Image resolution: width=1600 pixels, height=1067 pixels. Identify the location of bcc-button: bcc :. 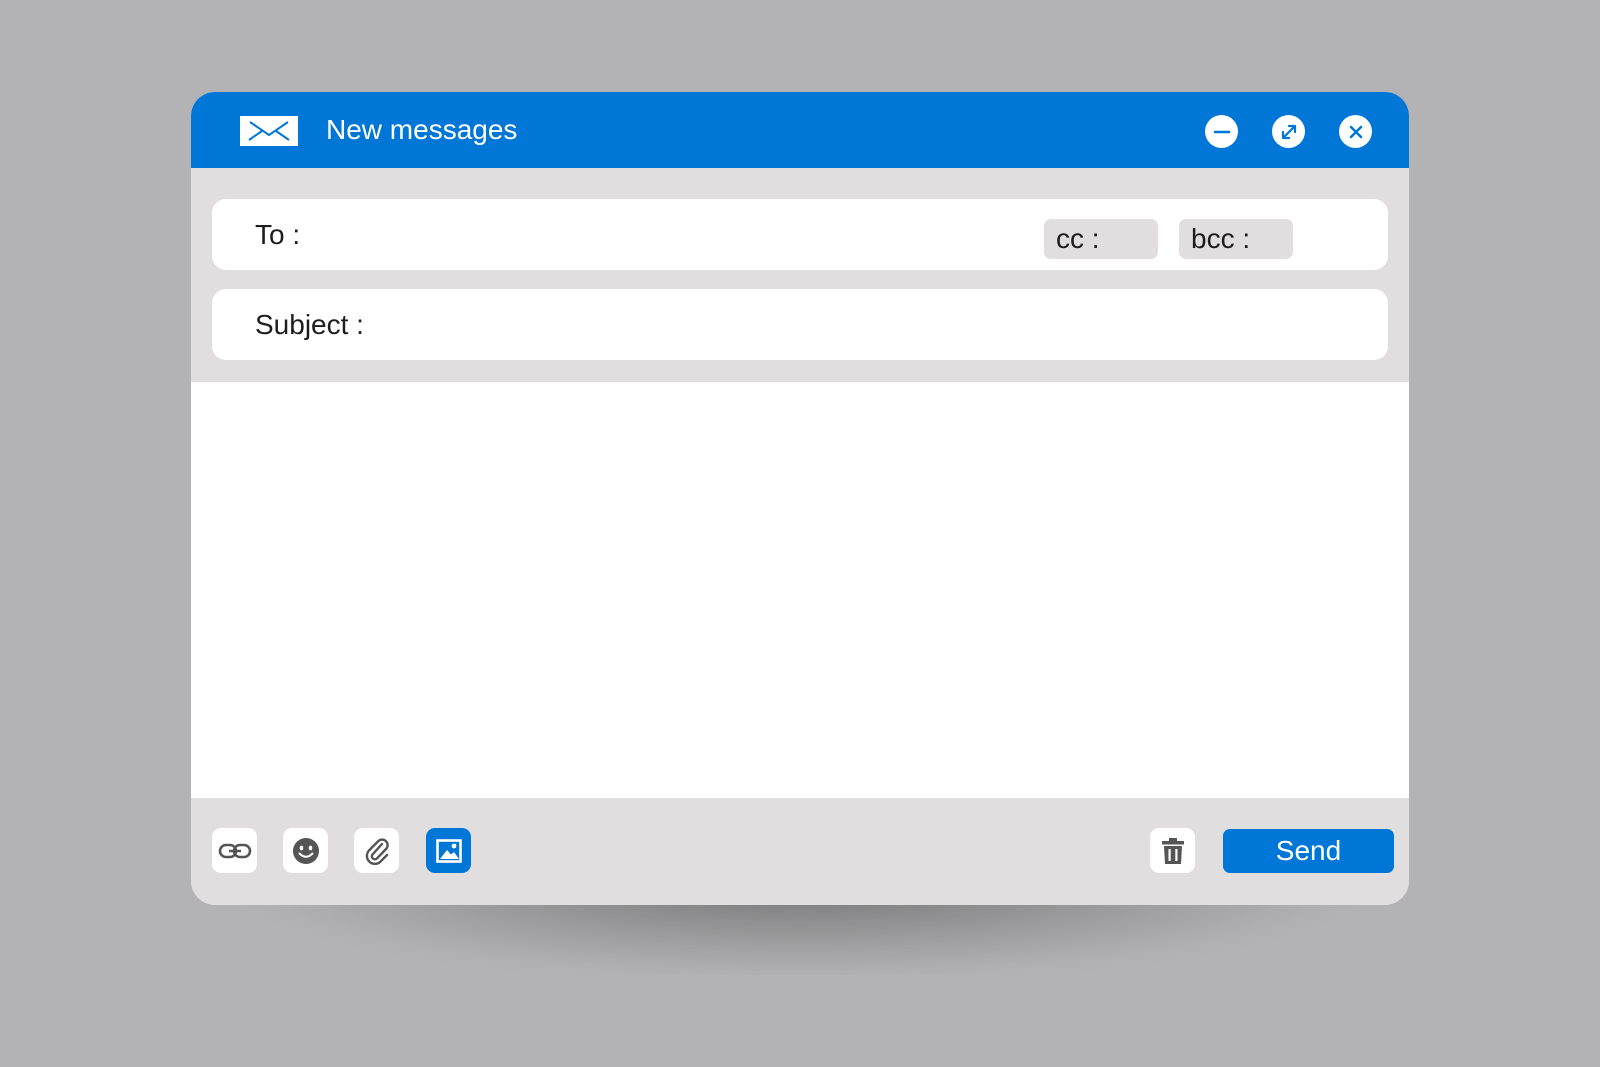
(1236, 239).